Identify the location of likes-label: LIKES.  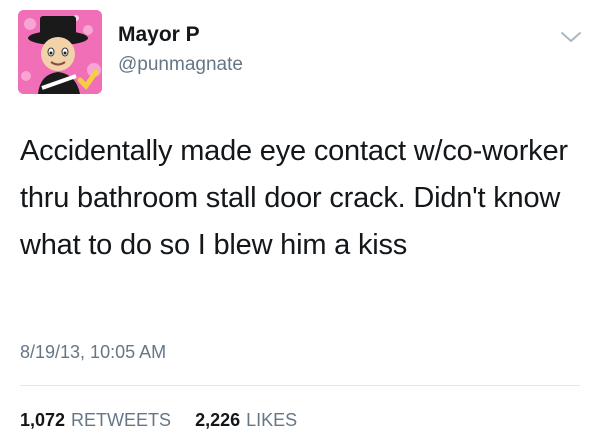
(272, 420).